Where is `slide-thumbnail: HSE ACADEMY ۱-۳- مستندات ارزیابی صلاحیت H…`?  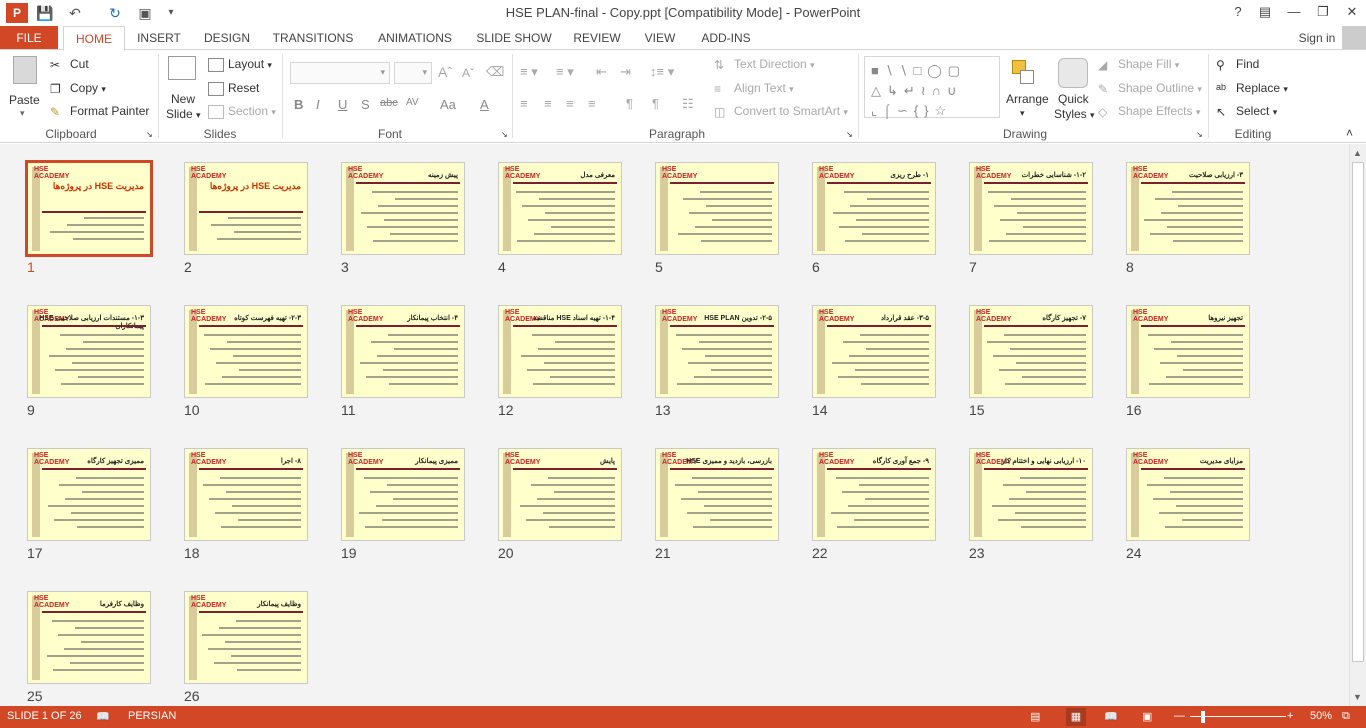 slide-thumbnail: HSE ACADEMY ۱-۳- مستندات ارزیابی صلاحیت H… is located at coordinates (89, 351).